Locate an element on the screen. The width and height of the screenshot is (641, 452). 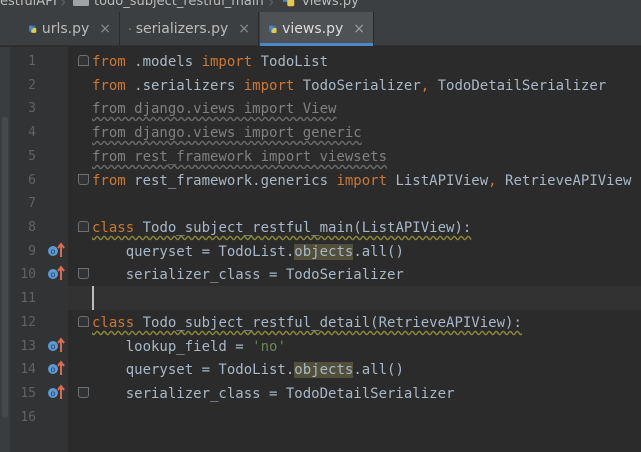
line-number: 6 is located at coordinates (32, 180).